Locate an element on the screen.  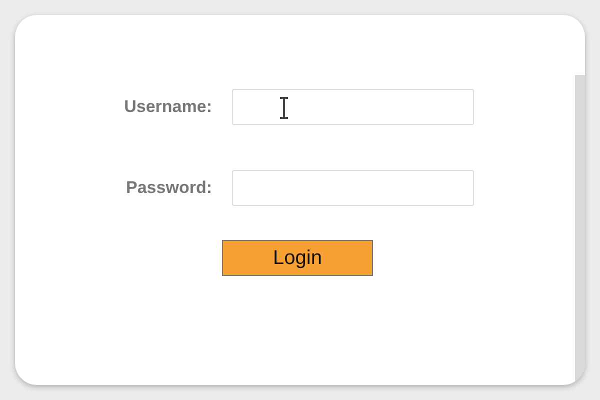
field-label: Username: is located at coordinates (168, 107).